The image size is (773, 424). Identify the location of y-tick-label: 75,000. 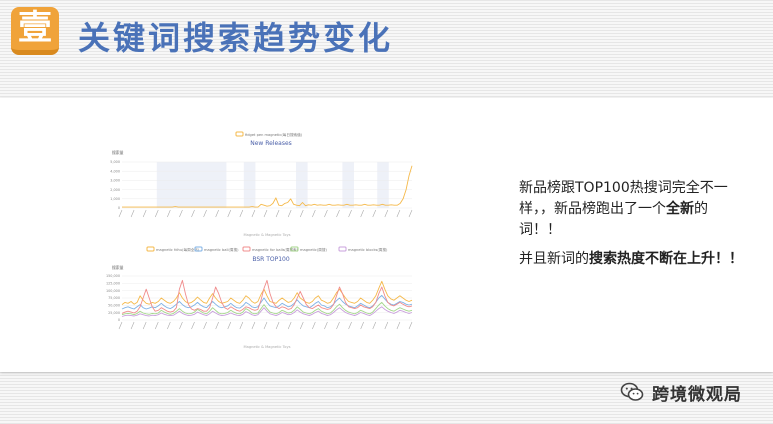
(114, 298).